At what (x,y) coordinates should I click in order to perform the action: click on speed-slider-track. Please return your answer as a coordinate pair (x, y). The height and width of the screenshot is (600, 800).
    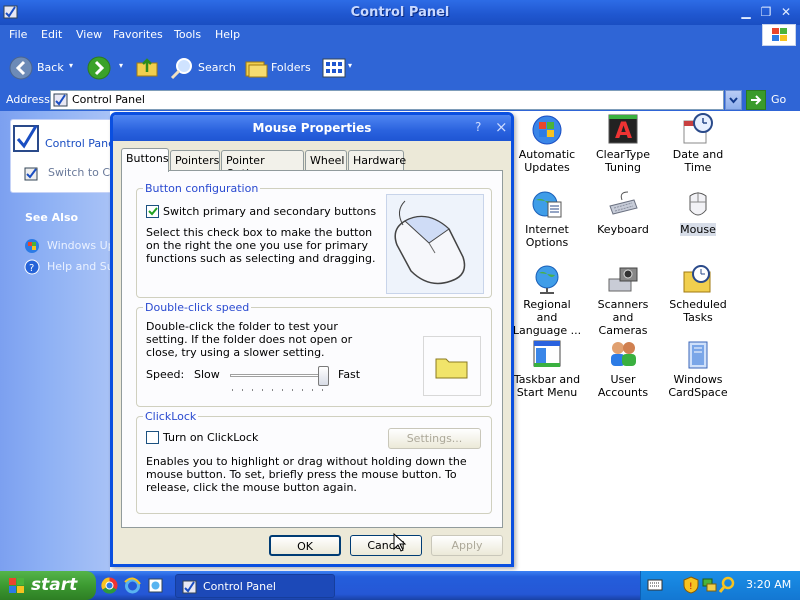
    Looking at the image, I should click on (279, 375).